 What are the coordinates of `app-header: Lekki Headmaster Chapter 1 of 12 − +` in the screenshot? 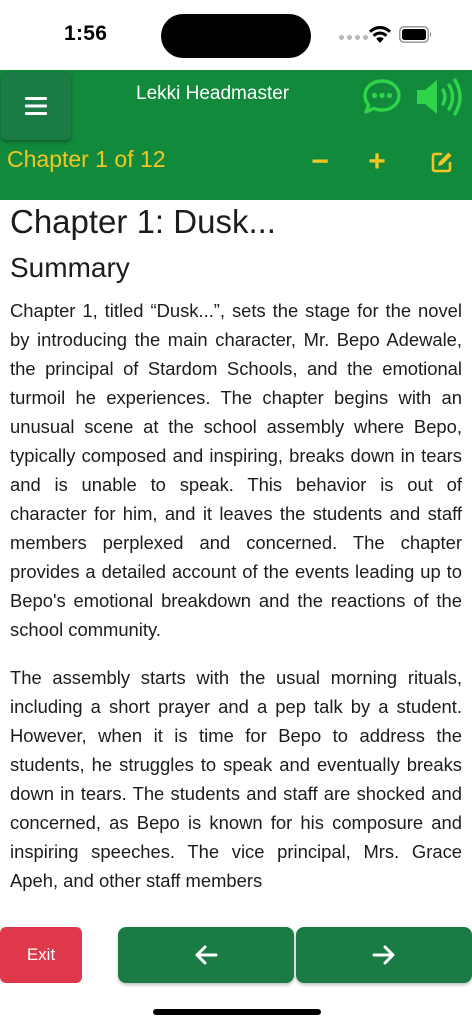 It's located at (236, 135).